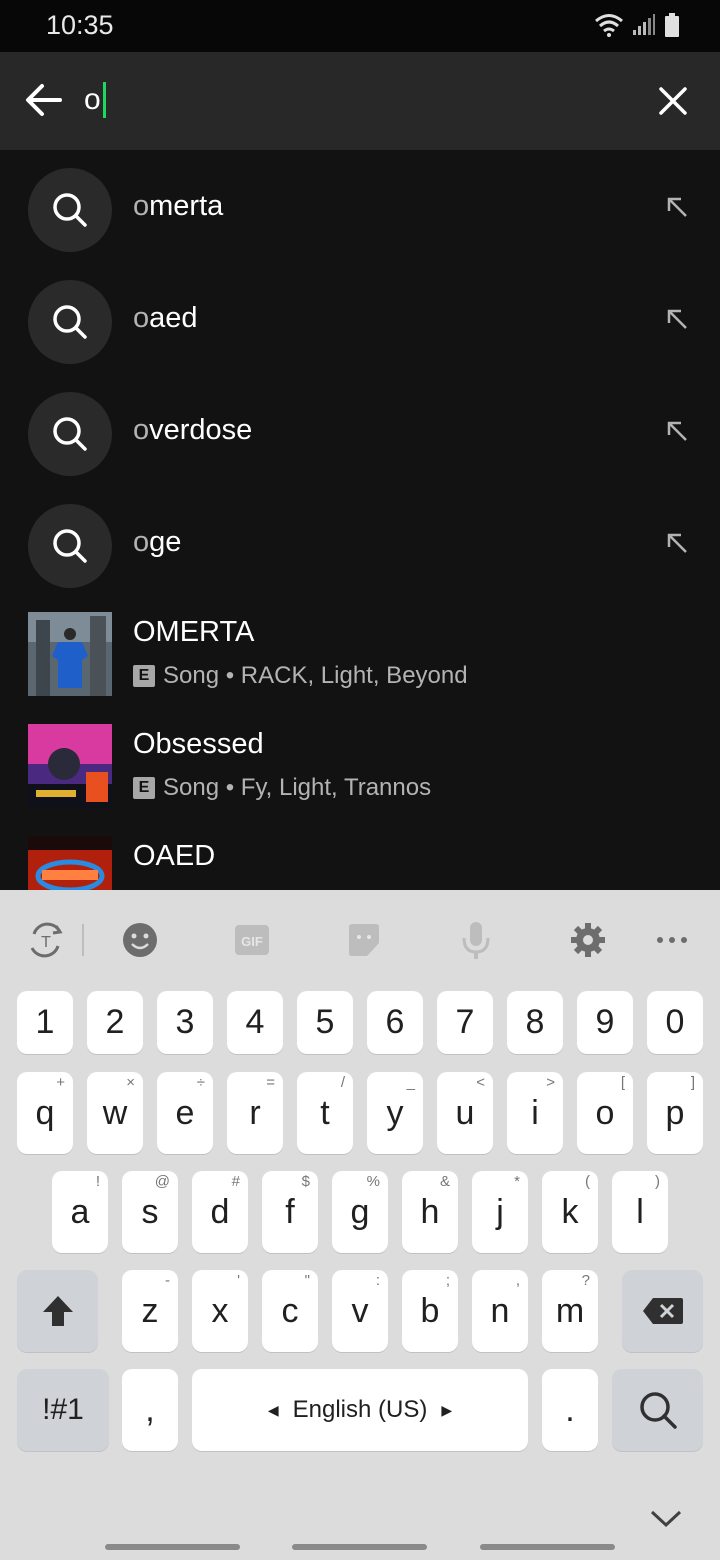 The width and height of the screenshot is (720, 1560). Describe the element at coordinates (395, 1113) in the screenshot. I see `key-y: _ y` at that location.